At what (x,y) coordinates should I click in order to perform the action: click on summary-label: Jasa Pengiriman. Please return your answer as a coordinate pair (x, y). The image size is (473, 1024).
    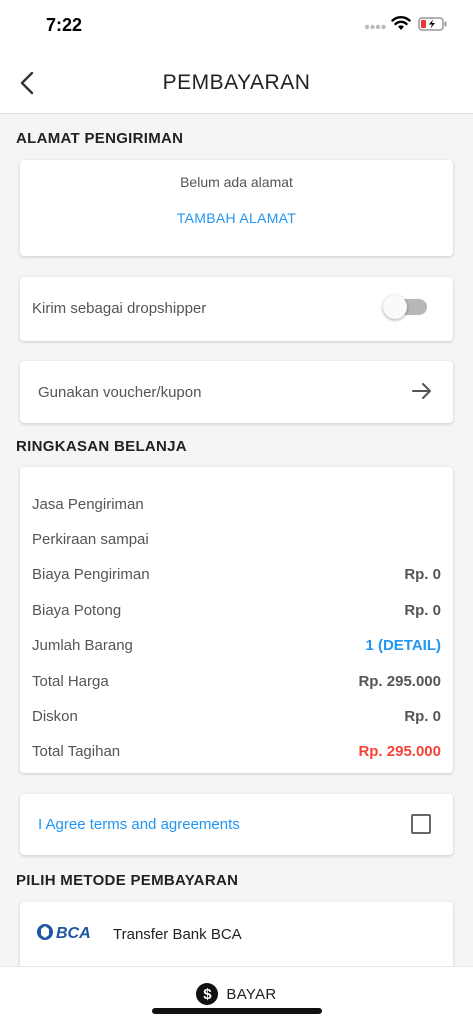
    Looking at the image, I should click on (88, 504).